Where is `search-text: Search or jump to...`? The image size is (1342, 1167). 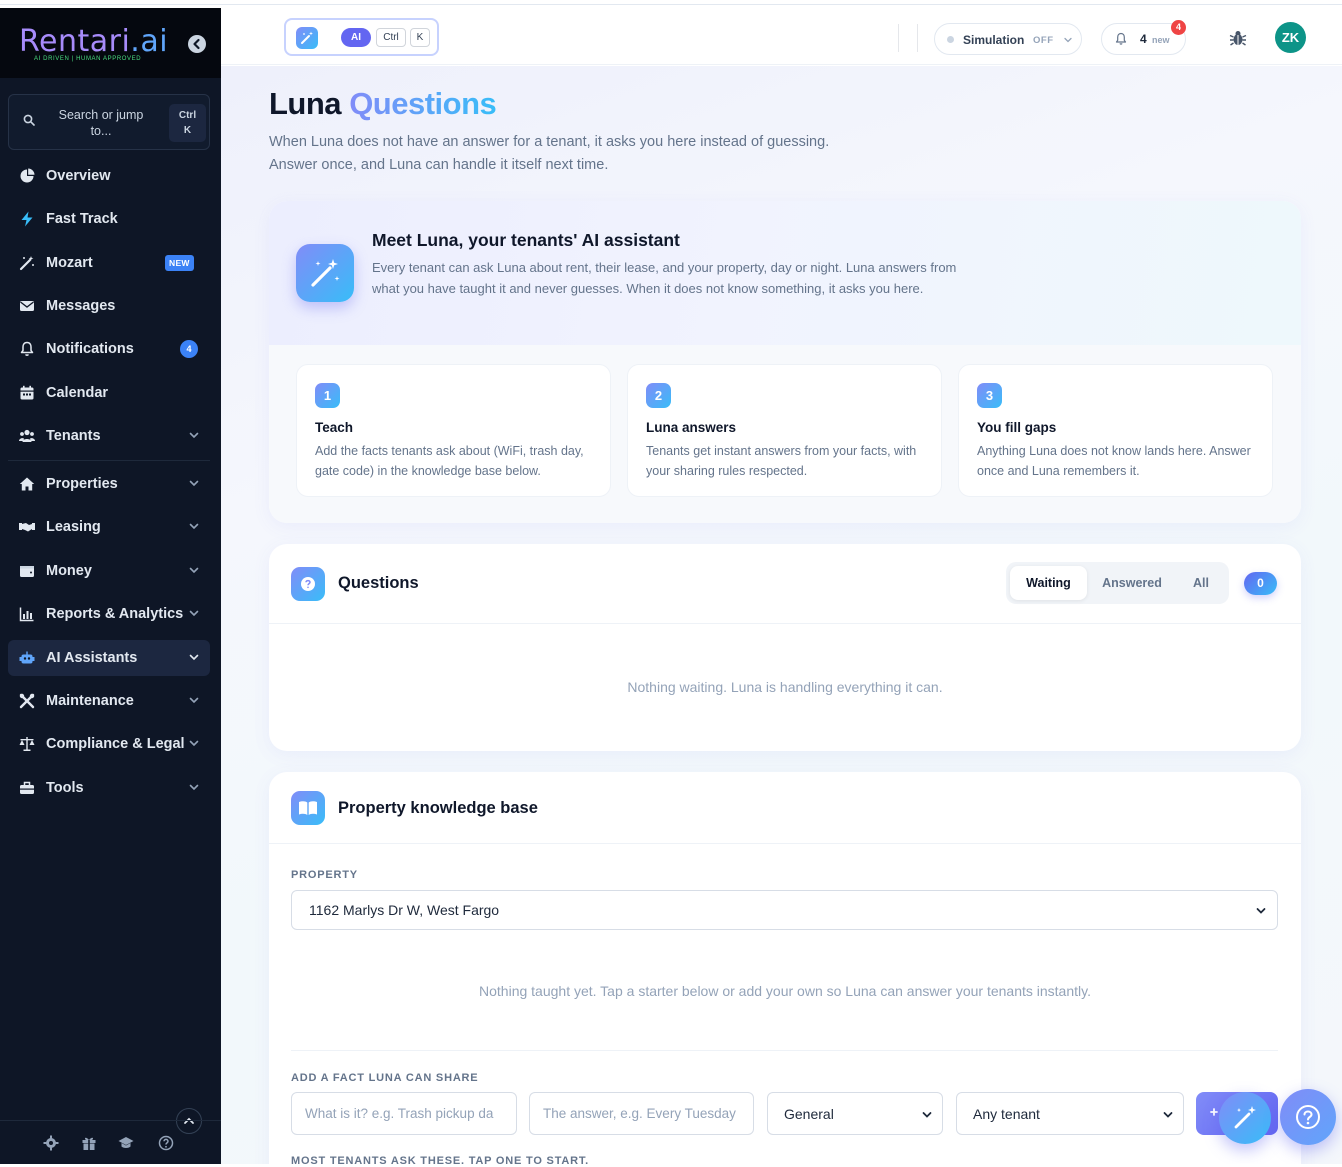 search-text: Search or jump to... is located at coordinates (101, 123).